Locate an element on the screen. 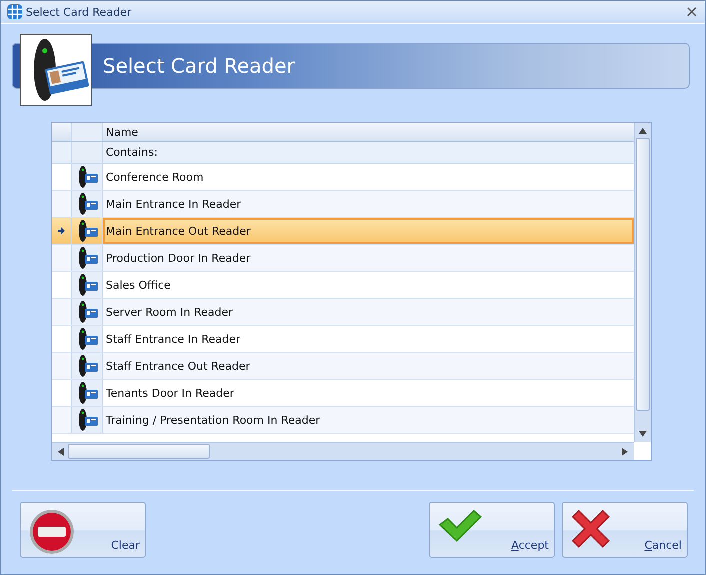  cancel-button: Cancel is located at coordinates (625, 530).